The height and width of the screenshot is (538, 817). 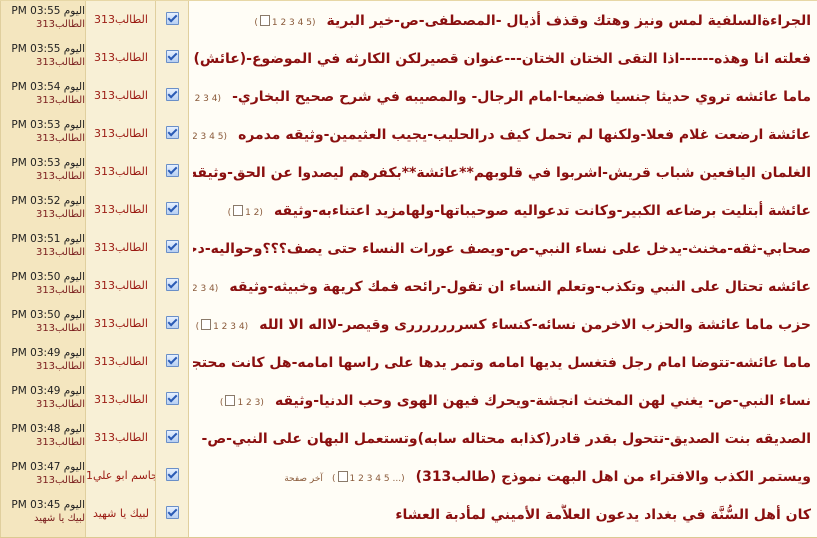 What do you see at coordinates (245, 211) in the screenshot?
I see `page-links: (1 2)` at bounding box center [245, 211].